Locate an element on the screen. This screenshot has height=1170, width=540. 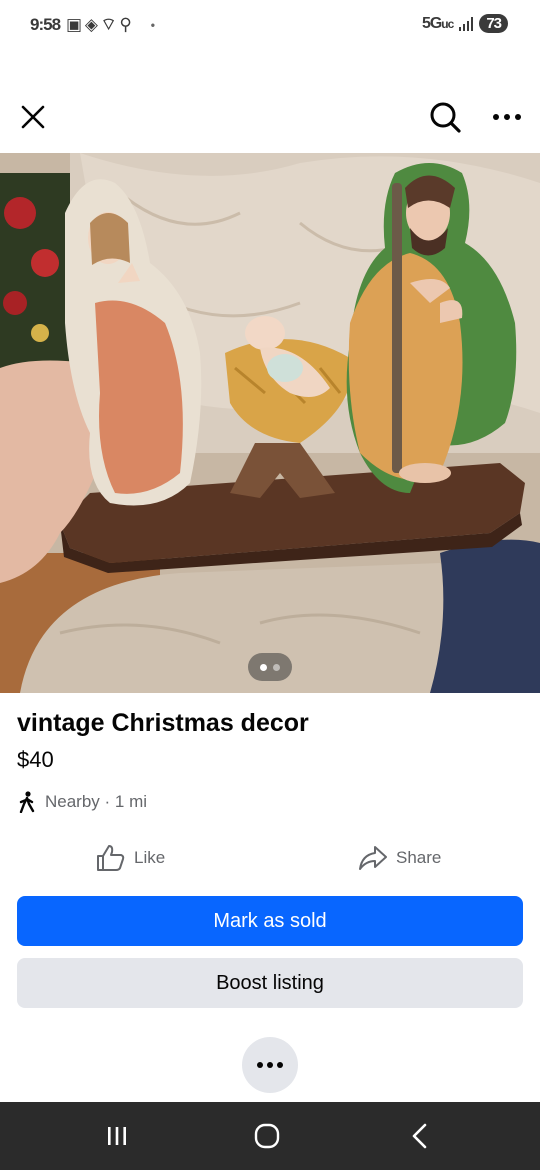
share-label: Share is located at coordinates (419, 857).